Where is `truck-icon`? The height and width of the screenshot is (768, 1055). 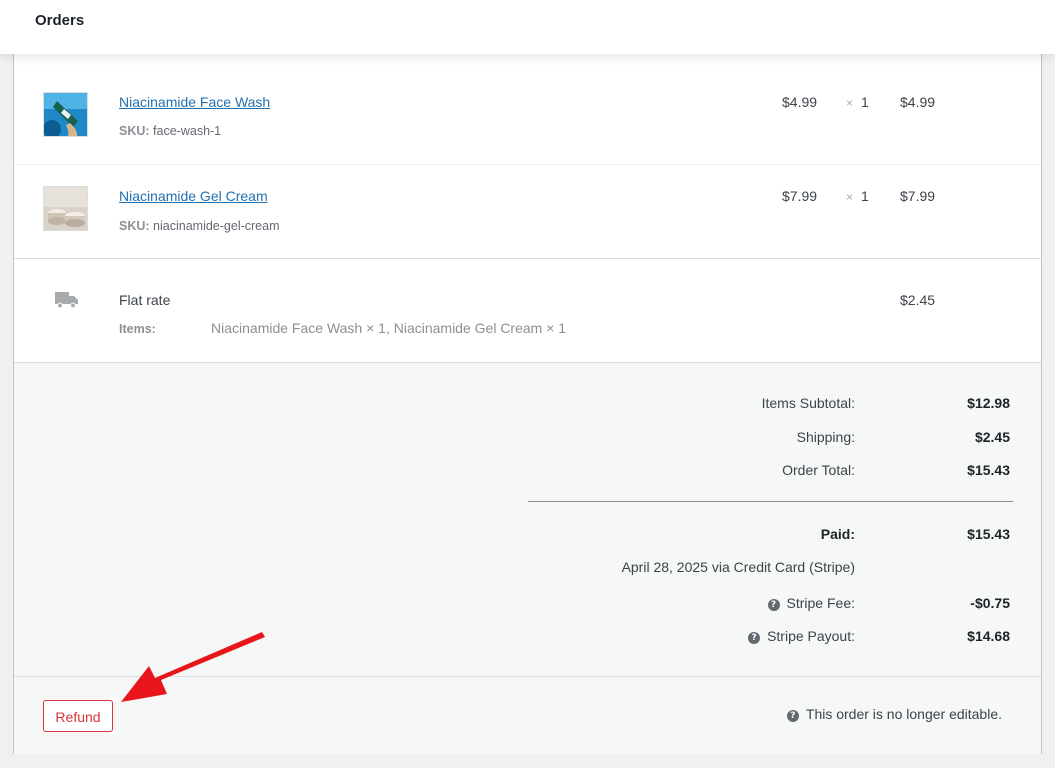 truck-icon is located at coordinates (67, 302).